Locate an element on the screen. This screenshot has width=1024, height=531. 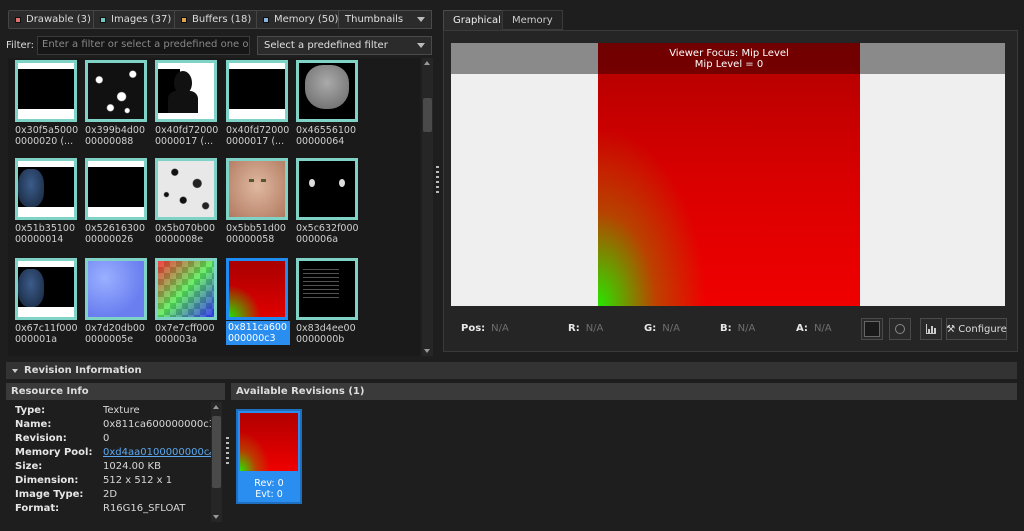
tab-buffers: Buffers (18) is located at coordinates (216, 19).